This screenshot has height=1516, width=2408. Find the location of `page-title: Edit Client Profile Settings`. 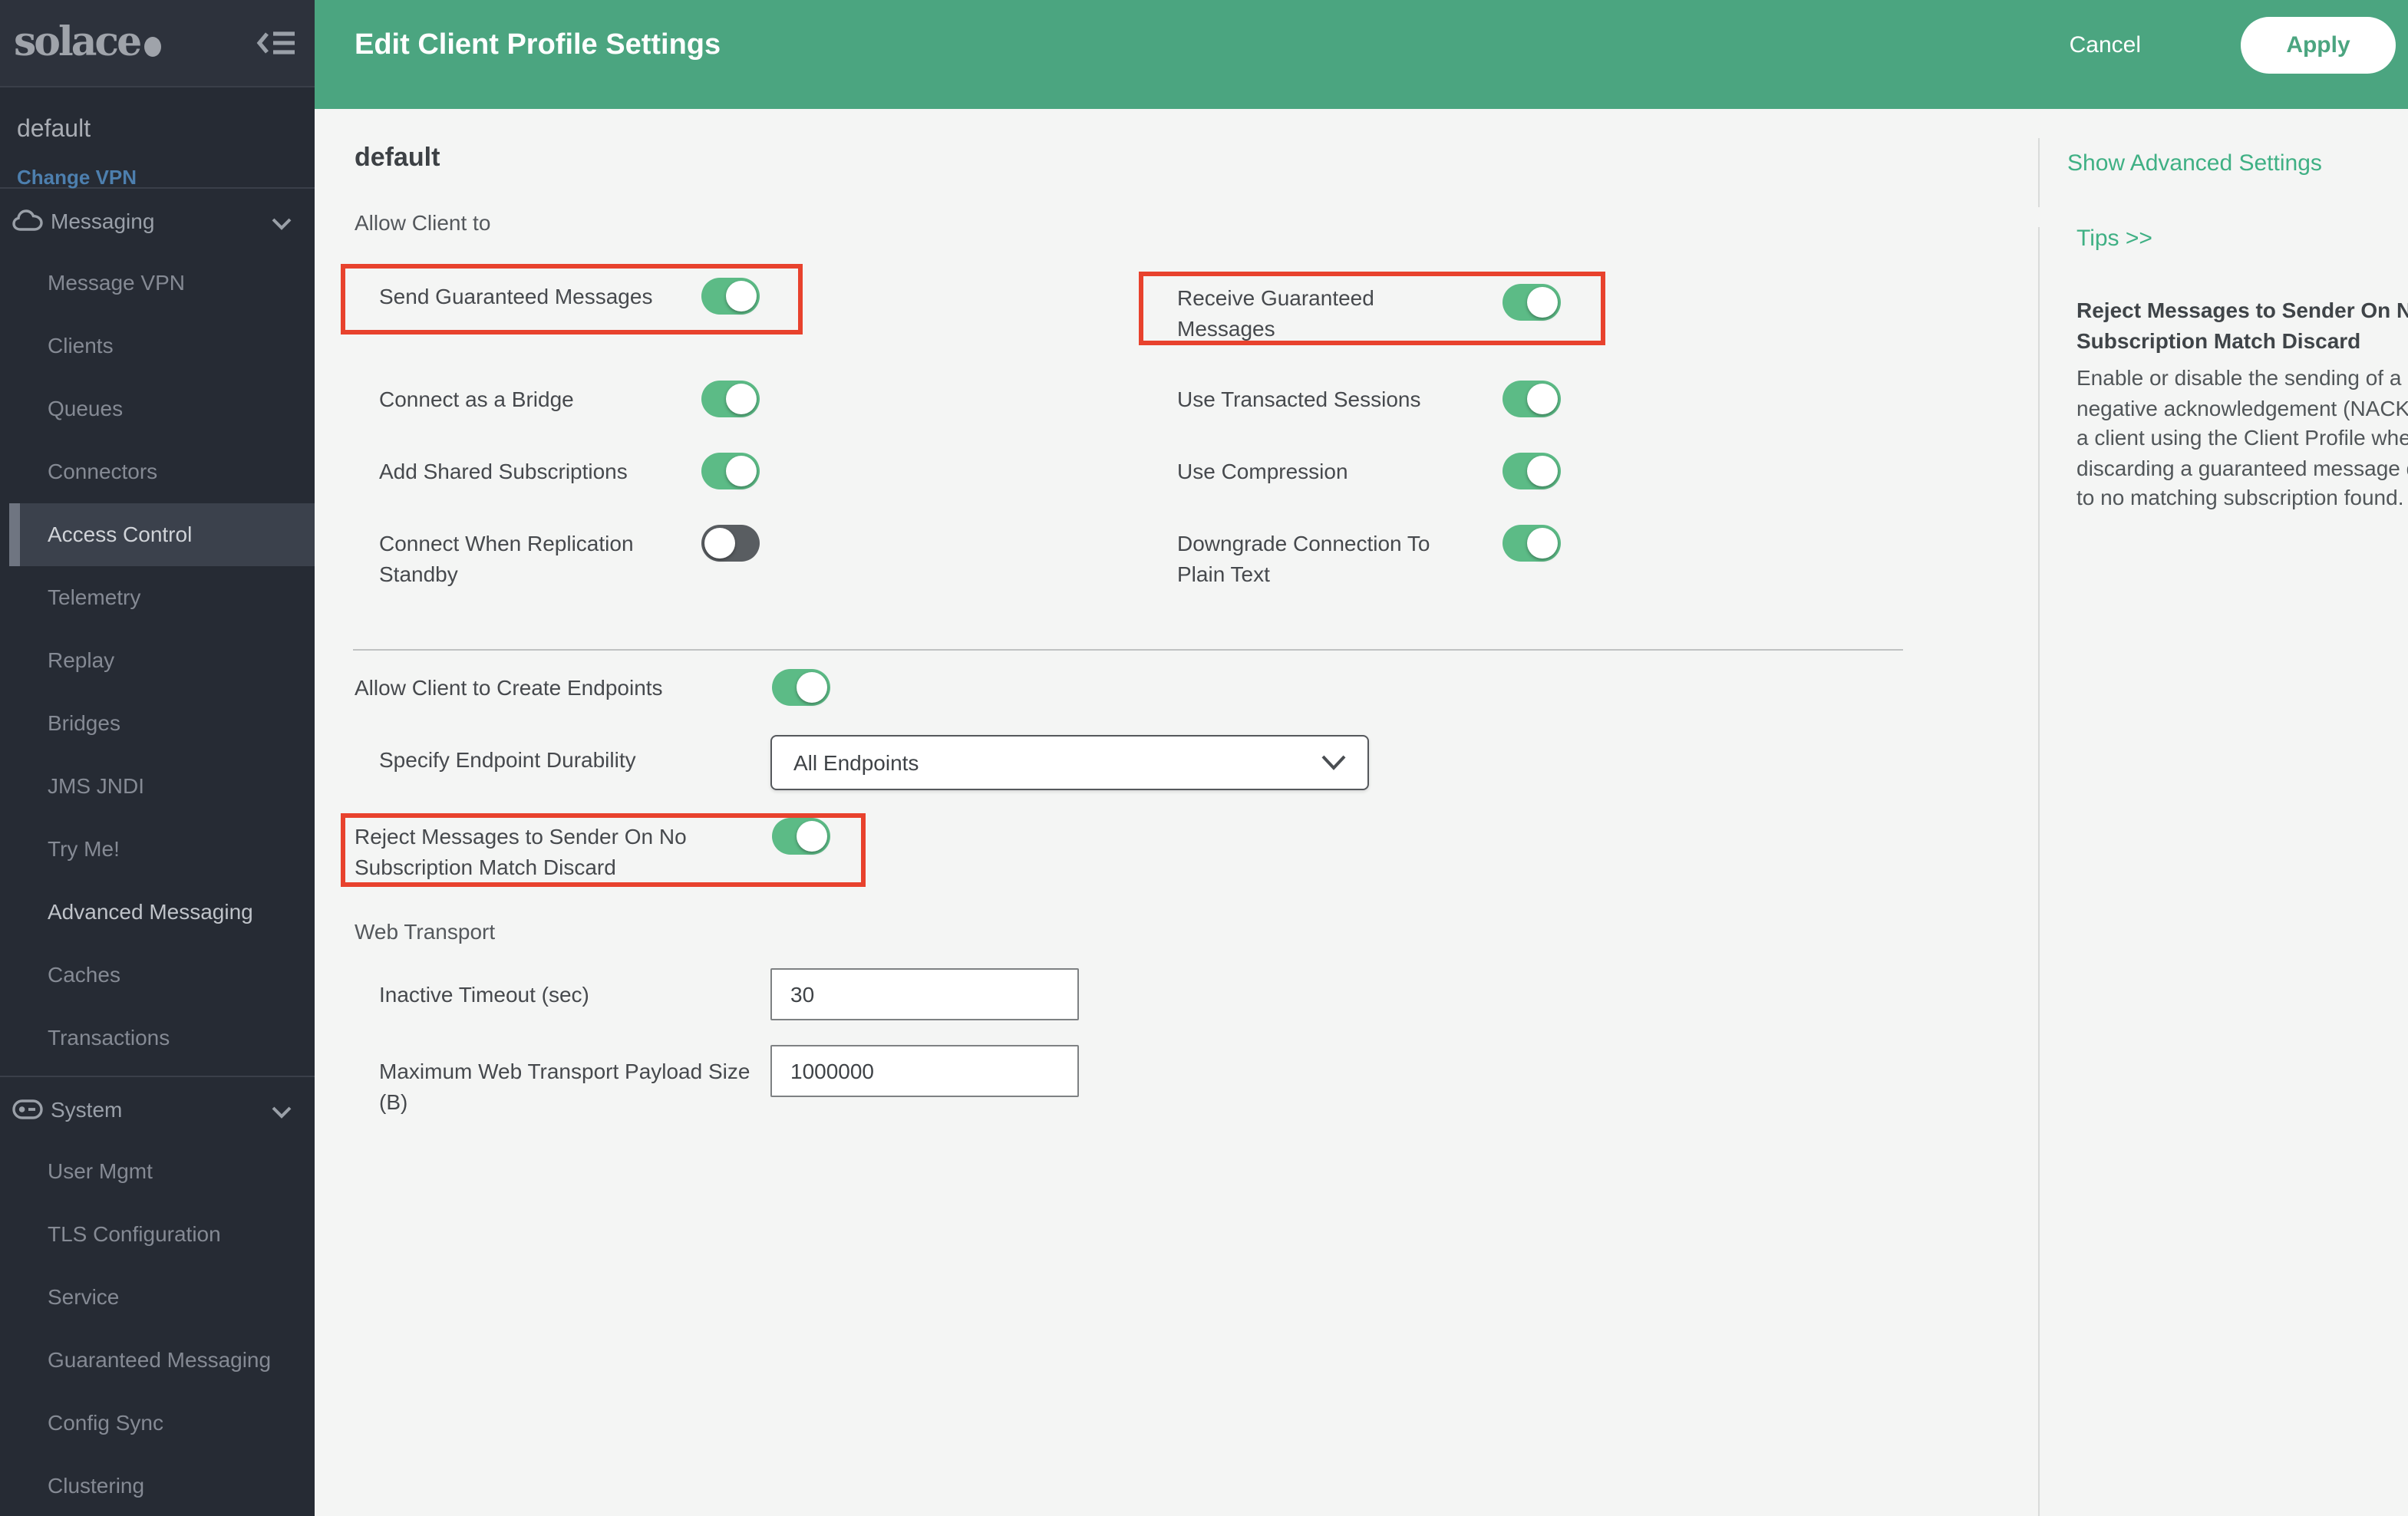

page-title: Edit Client Profile Settings is located at coordinates (538, 44).